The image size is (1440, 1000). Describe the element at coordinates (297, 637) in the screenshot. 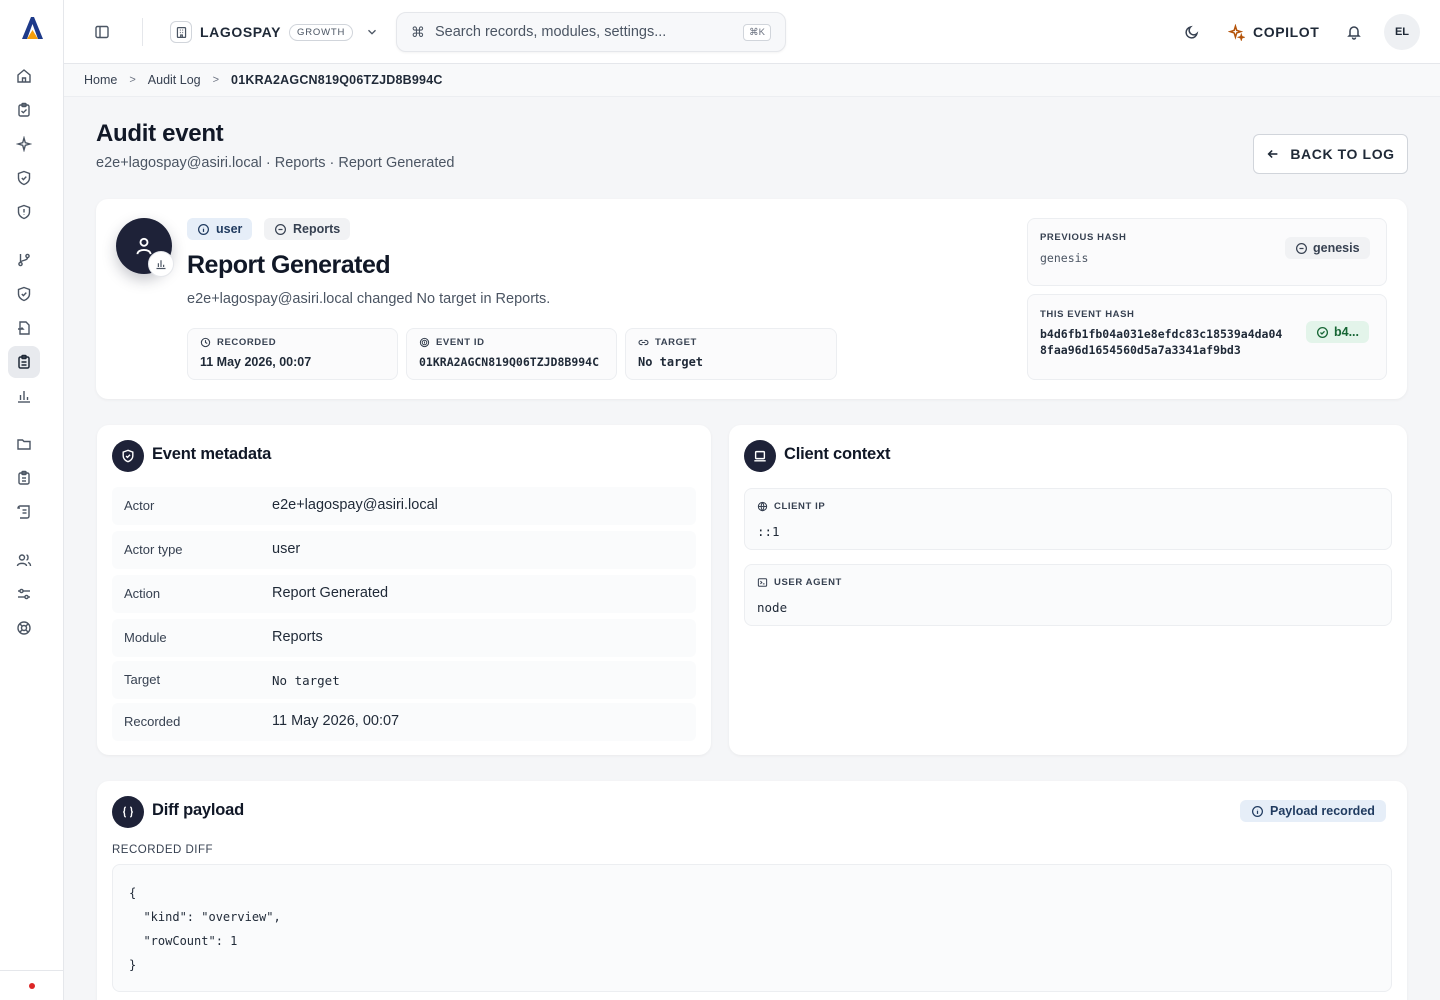

I see `metadata-value: Reports` at that location.